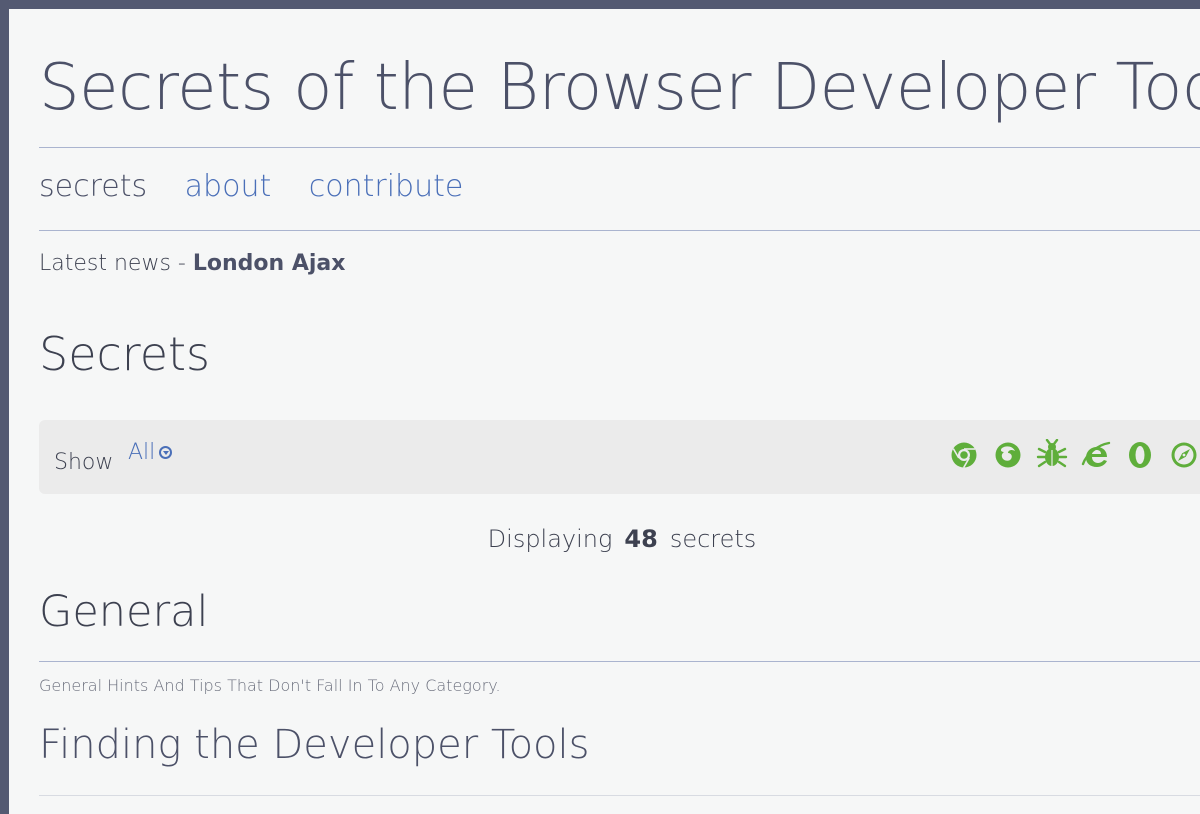  Describe the element at coordinates (1008, 455) in the screenshot. I see `firefox-icon` at that location.